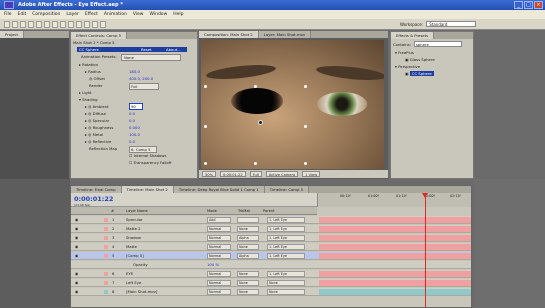  What do you see at coordinates (88, 99) in the screenshot?
I see `param-shading: ▾ Shading` at bounding box center [88, 99].